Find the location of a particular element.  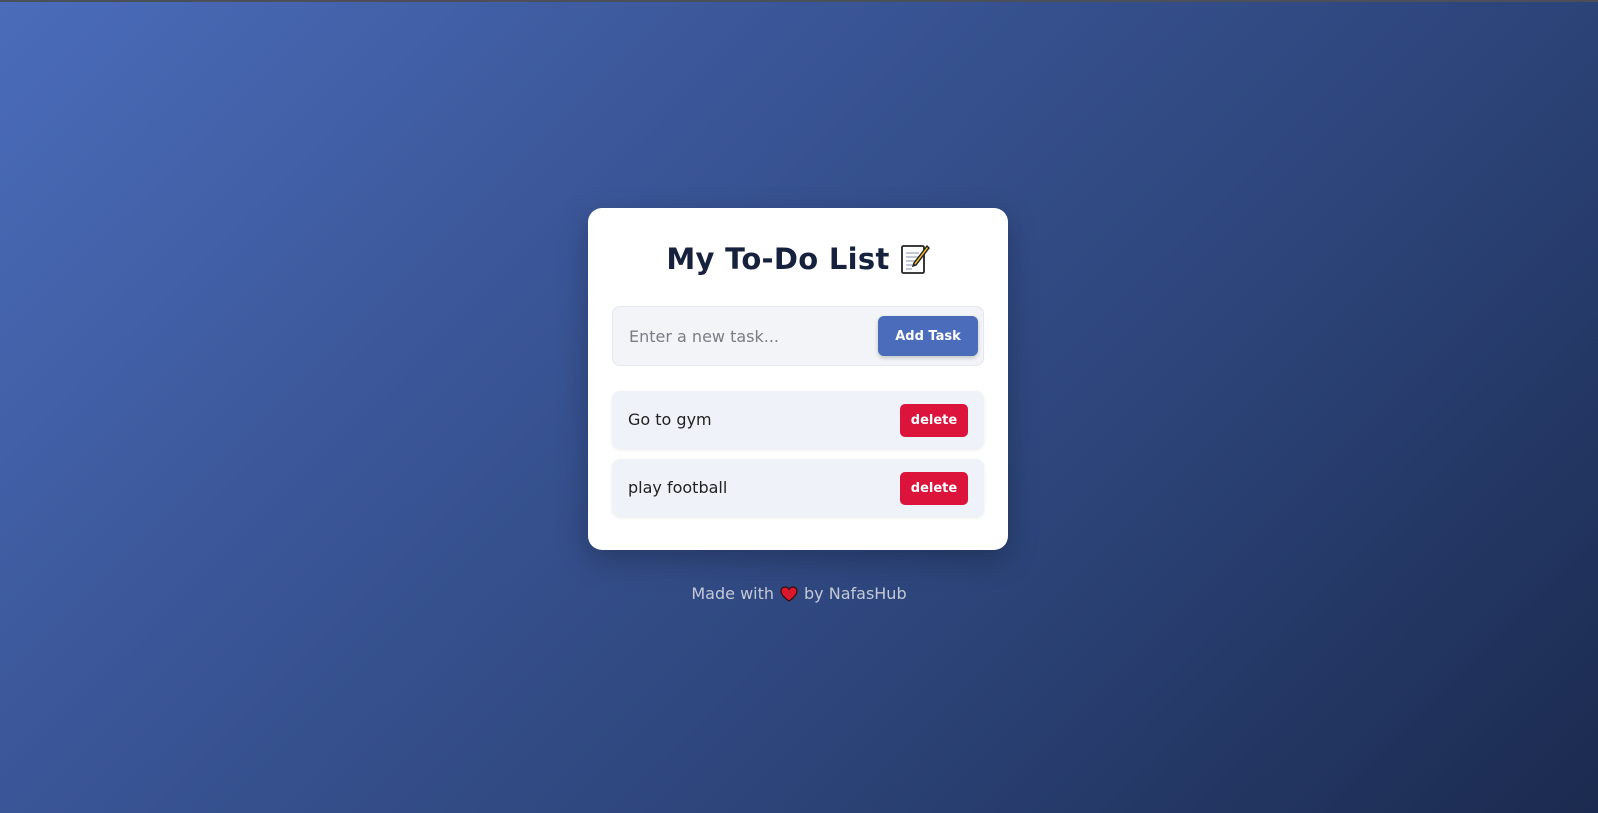

heart-icon is located at coordinates (789, 593).